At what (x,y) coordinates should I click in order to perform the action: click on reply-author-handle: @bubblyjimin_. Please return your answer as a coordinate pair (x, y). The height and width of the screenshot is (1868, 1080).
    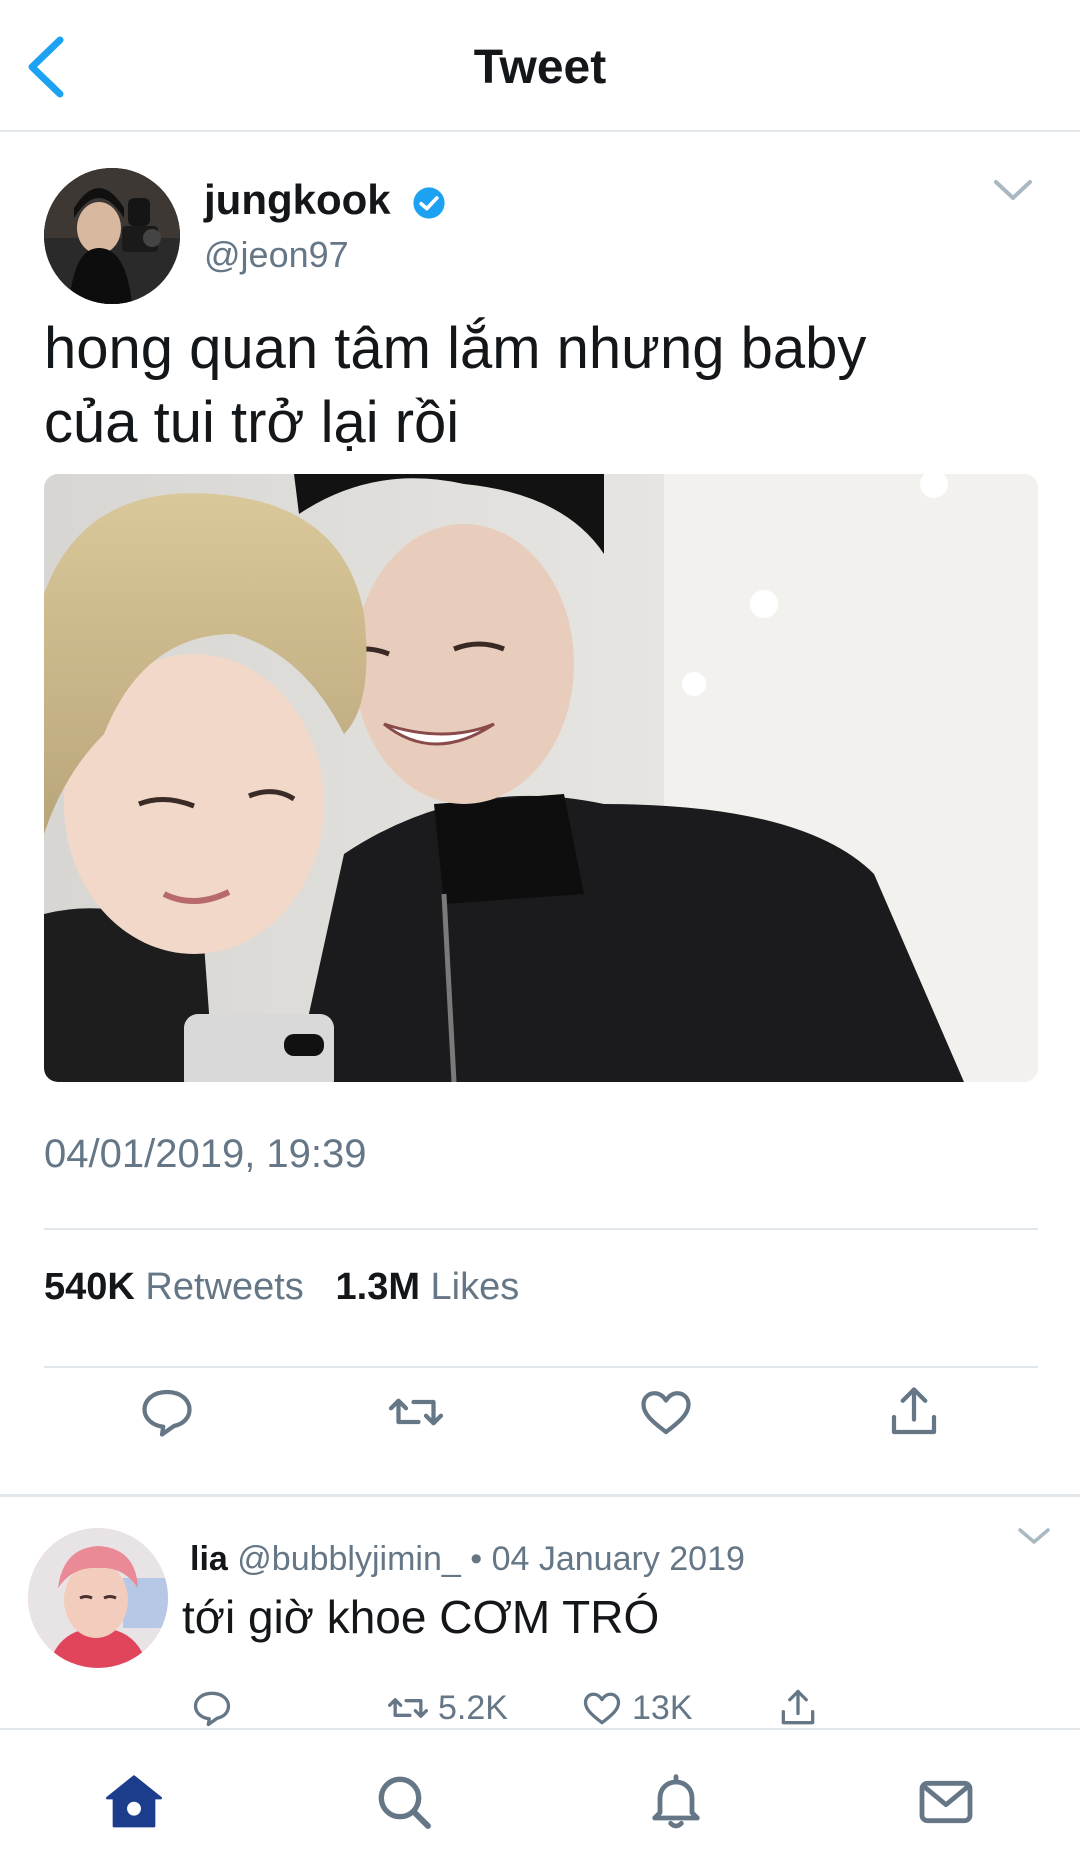
    Looking at the image, I should click on (349, 1559).